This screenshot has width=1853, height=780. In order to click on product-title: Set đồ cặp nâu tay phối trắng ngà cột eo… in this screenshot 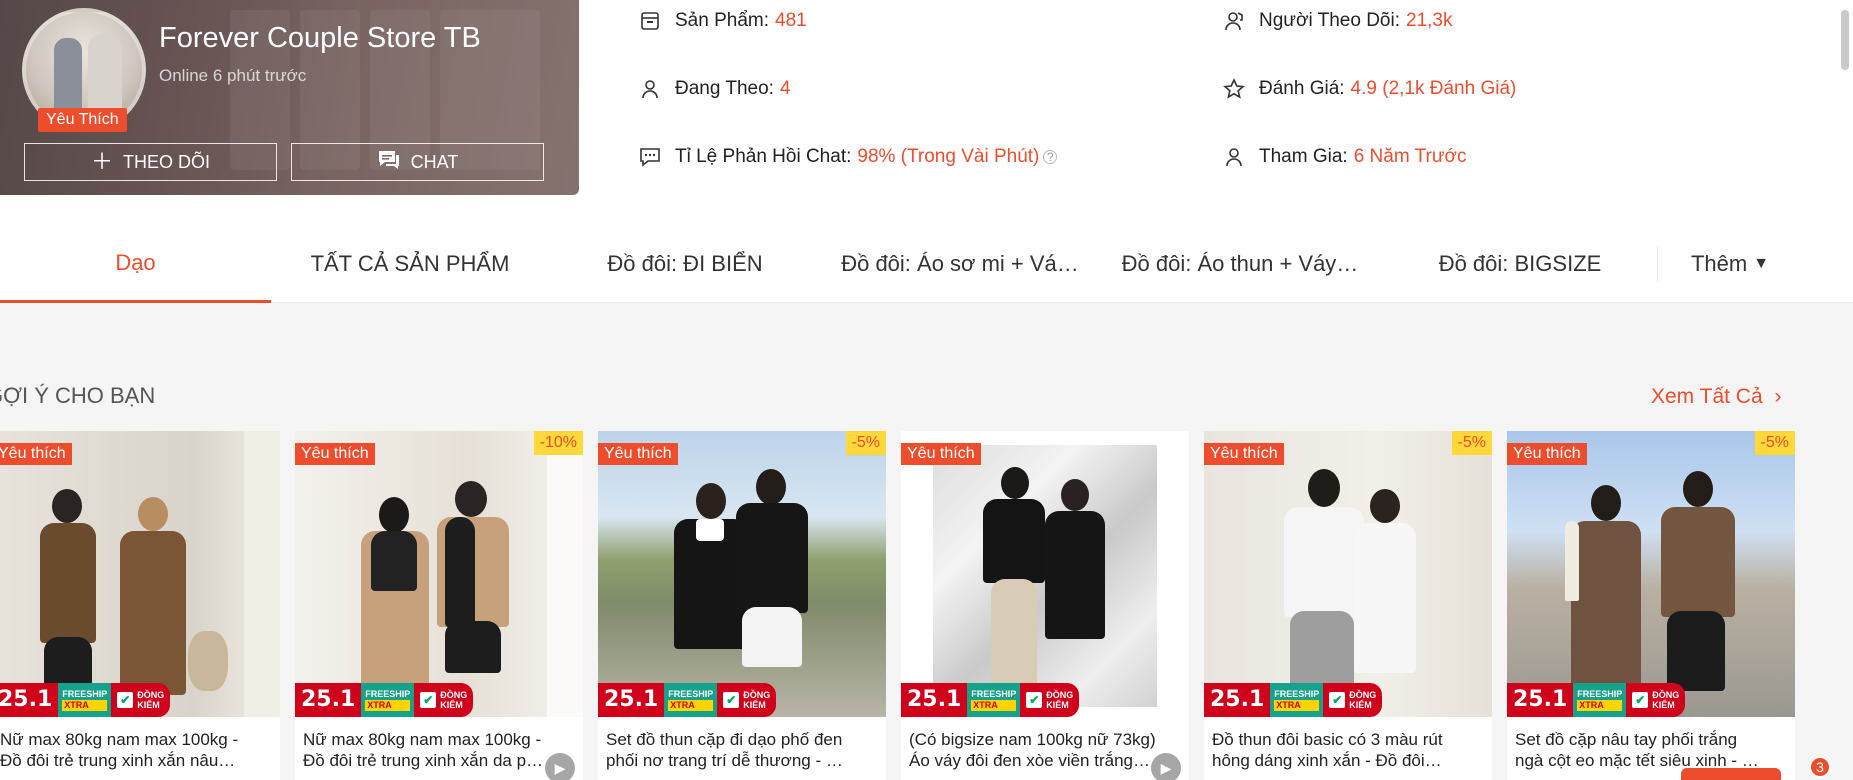, I will do `click(1637, 750)`.